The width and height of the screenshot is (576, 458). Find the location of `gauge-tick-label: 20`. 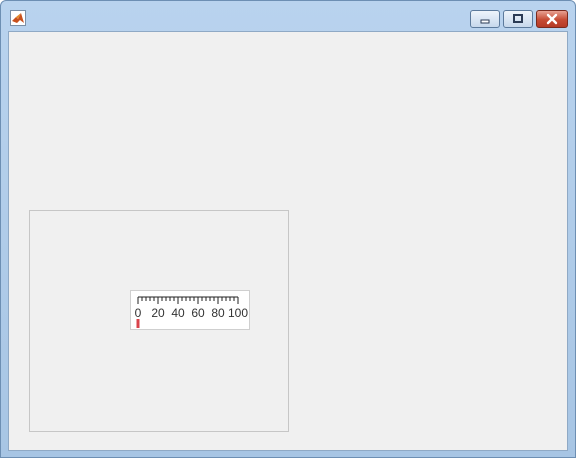

gauge-tick-label: 20 is located at coordinates (158, 313).